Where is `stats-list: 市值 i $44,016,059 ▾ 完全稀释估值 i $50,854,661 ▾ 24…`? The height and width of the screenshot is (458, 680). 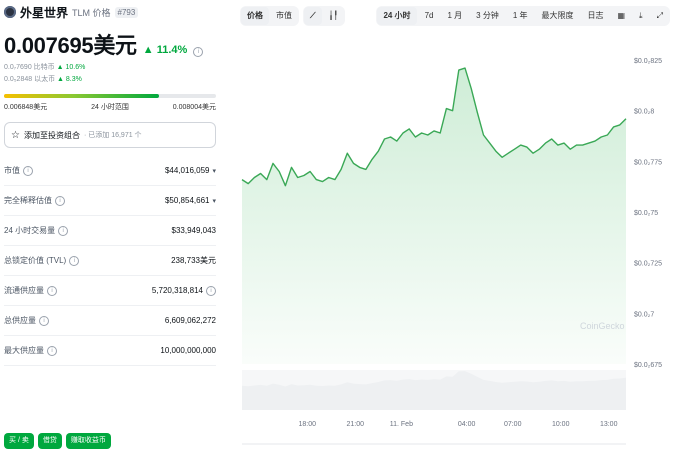
stats-list: 市值 i $44,016,059 ▾ 完全稀释估值 i $50,854,661 ▾ 24… is located at coordinates (110, 261).